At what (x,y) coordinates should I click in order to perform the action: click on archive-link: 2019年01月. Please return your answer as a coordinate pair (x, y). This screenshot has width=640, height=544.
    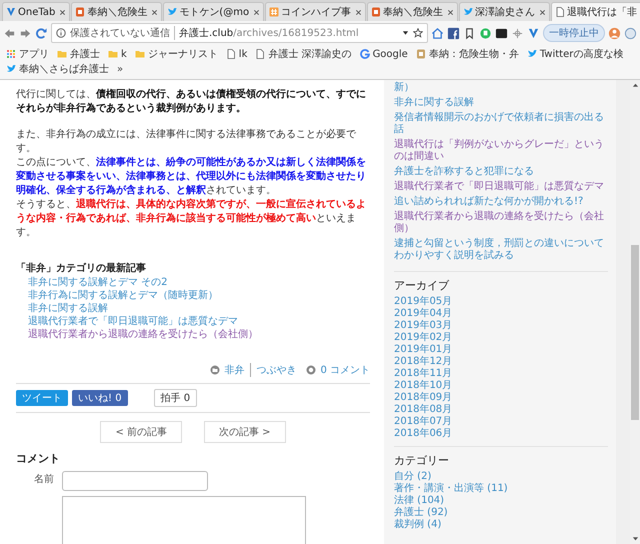
    Looking at the image, I should click on (423, 350).